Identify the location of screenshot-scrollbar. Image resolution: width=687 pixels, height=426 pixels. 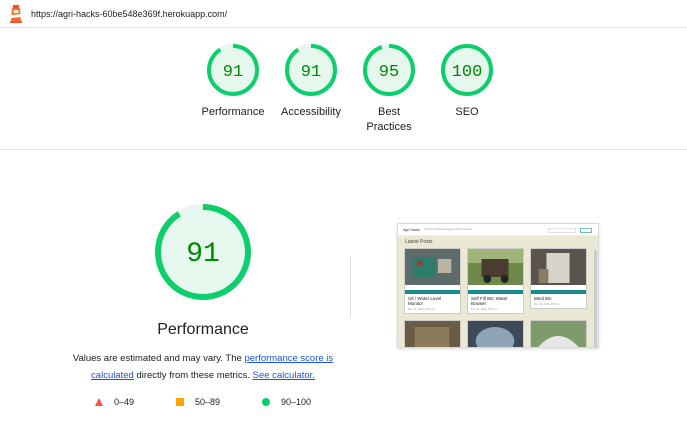
(595, 298).